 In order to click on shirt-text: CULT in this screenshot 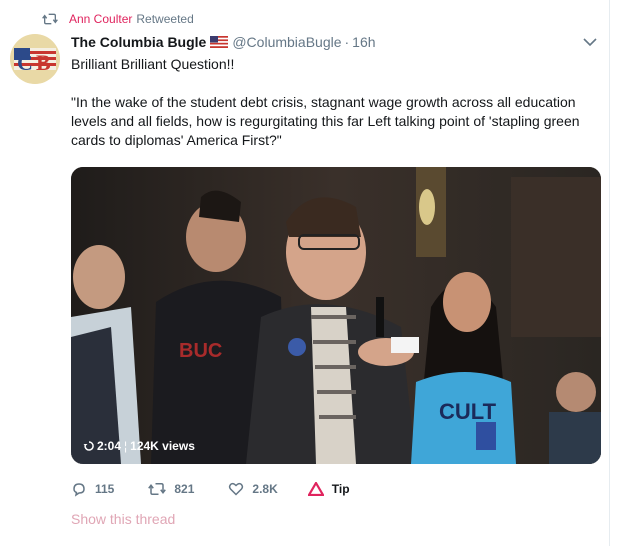, I will do `click(468, 411)`.